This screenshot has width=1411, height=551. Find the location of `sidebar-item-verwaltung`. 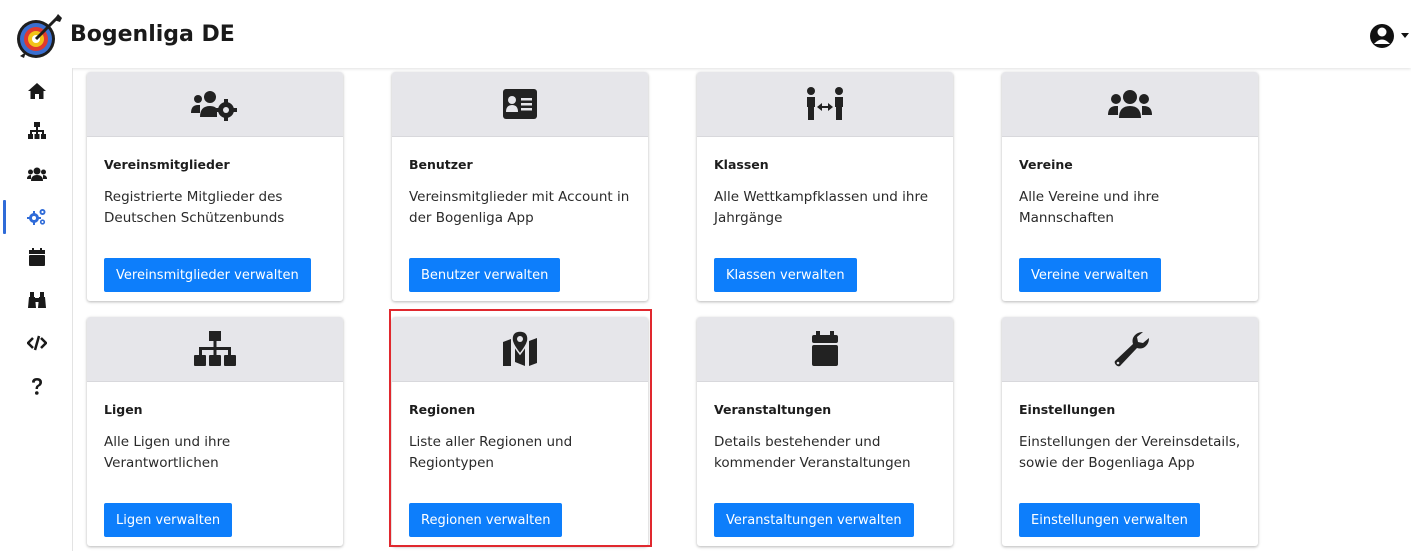

sidebar-item-verwaltung is located at coordinates (36, 217).